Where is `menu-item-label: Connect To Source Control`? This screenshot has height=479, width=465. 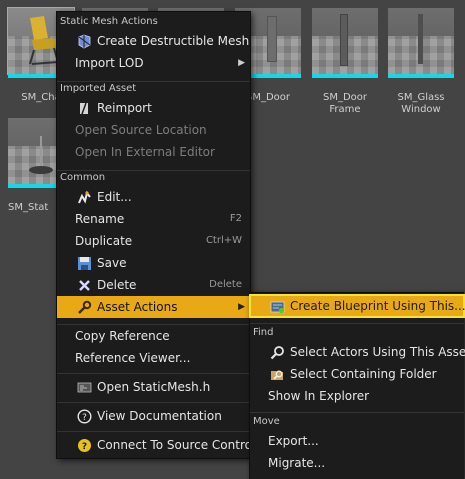
menu-item-label: Connect To Source Control is located at coordinates (176, 445).